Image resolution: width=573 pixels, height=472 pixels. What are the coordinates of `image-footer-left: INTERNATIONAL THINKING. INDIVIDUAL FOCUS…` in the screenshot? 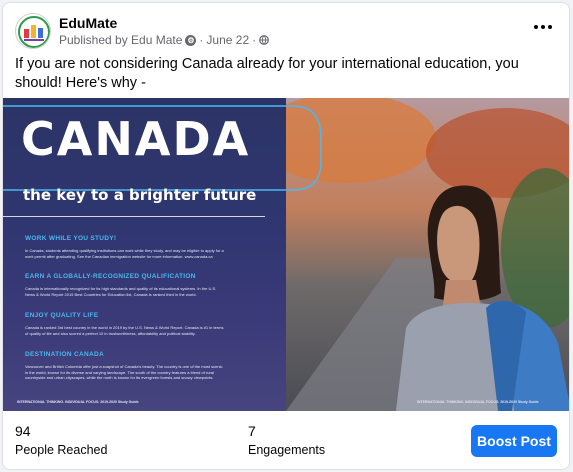 It's located at (78, 402).